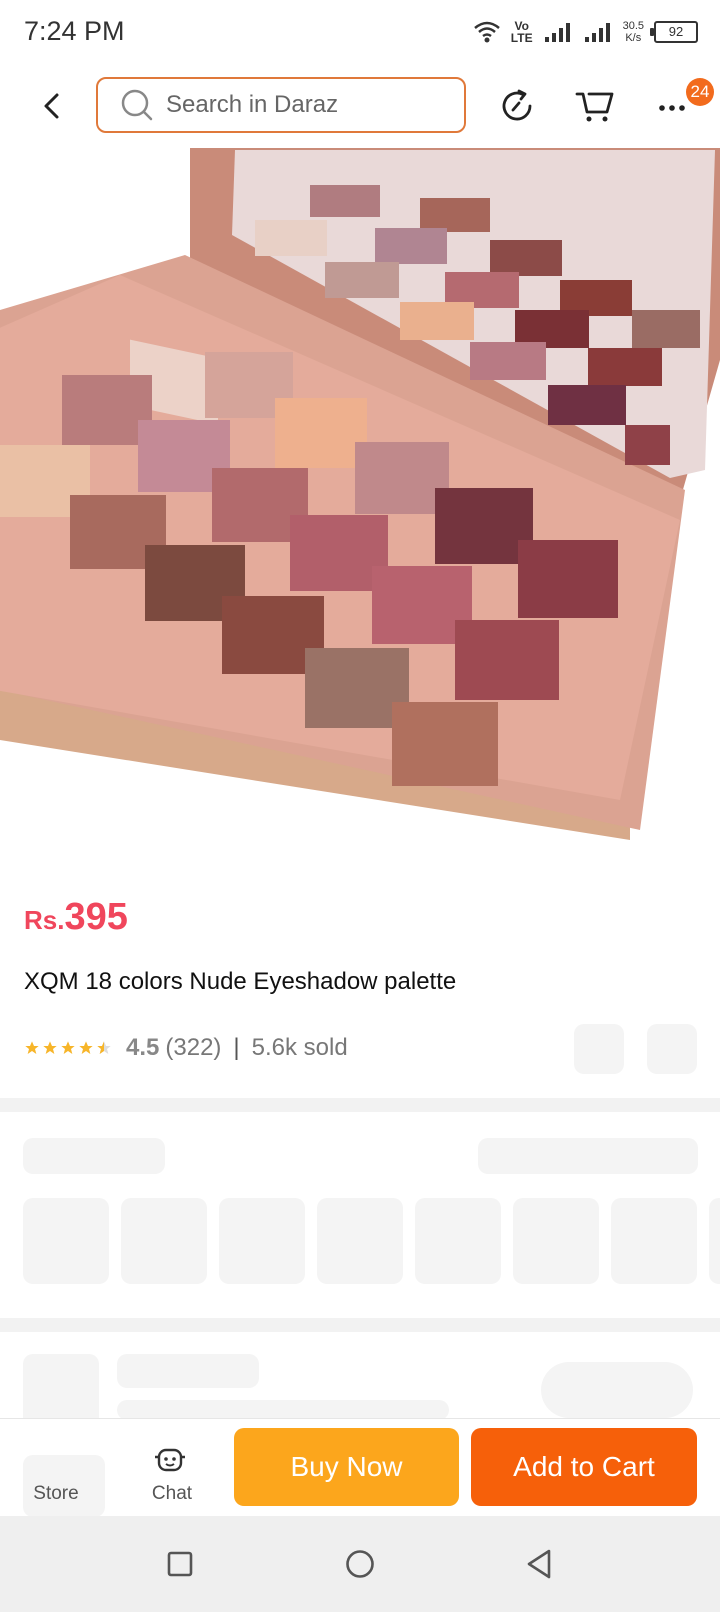 The width and height of the screenshot is (720, 1612). Describe the element at coordinates (299, 1047) in the screenshot. I see `sold-count: 5.6k sold` at that location.